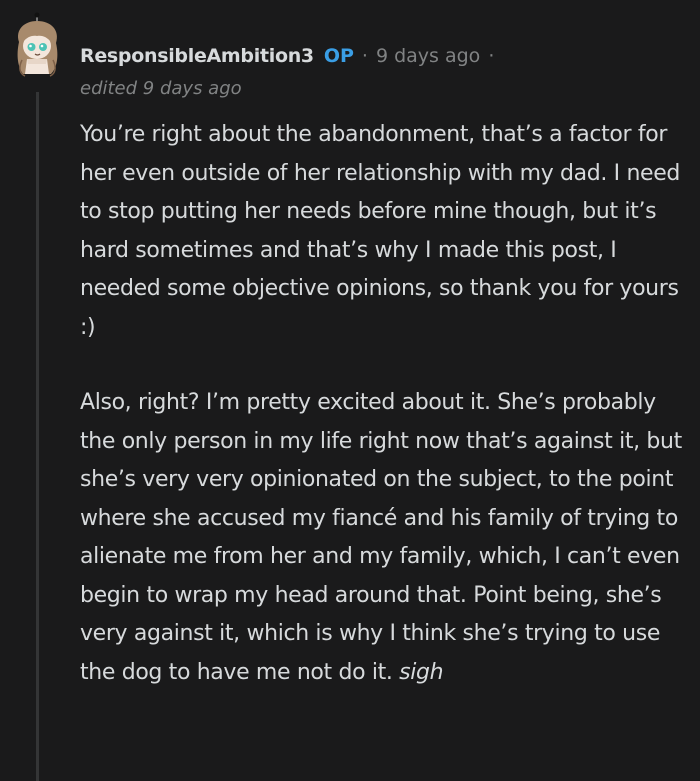  I want to click on comment-italic-sigh: sigh, so click(421, 672).